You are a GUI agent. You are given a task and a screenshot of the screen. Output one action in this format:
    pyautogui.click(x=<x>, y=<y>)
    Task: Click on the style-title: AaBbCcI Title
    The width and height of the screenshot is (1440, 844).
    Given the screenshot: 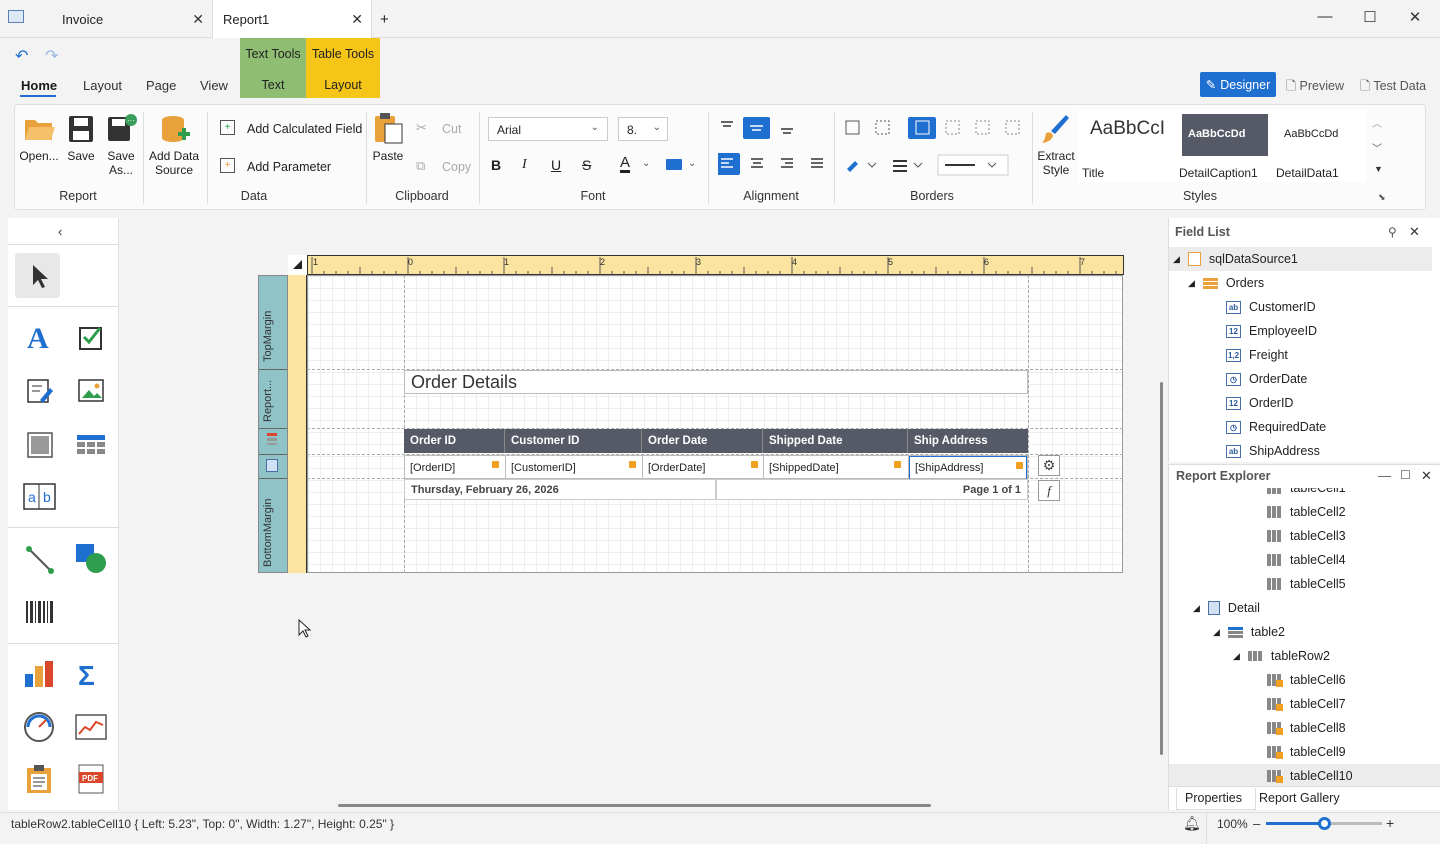 What is the action you would take?
    pyautogui.click(x=1128, y=146)
    